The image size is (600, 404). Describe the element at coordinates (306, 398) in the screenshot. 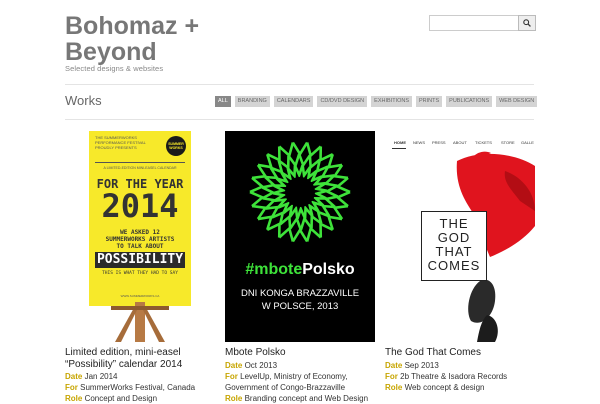

I see `role-value: Branding concept and Web Design` at that location.